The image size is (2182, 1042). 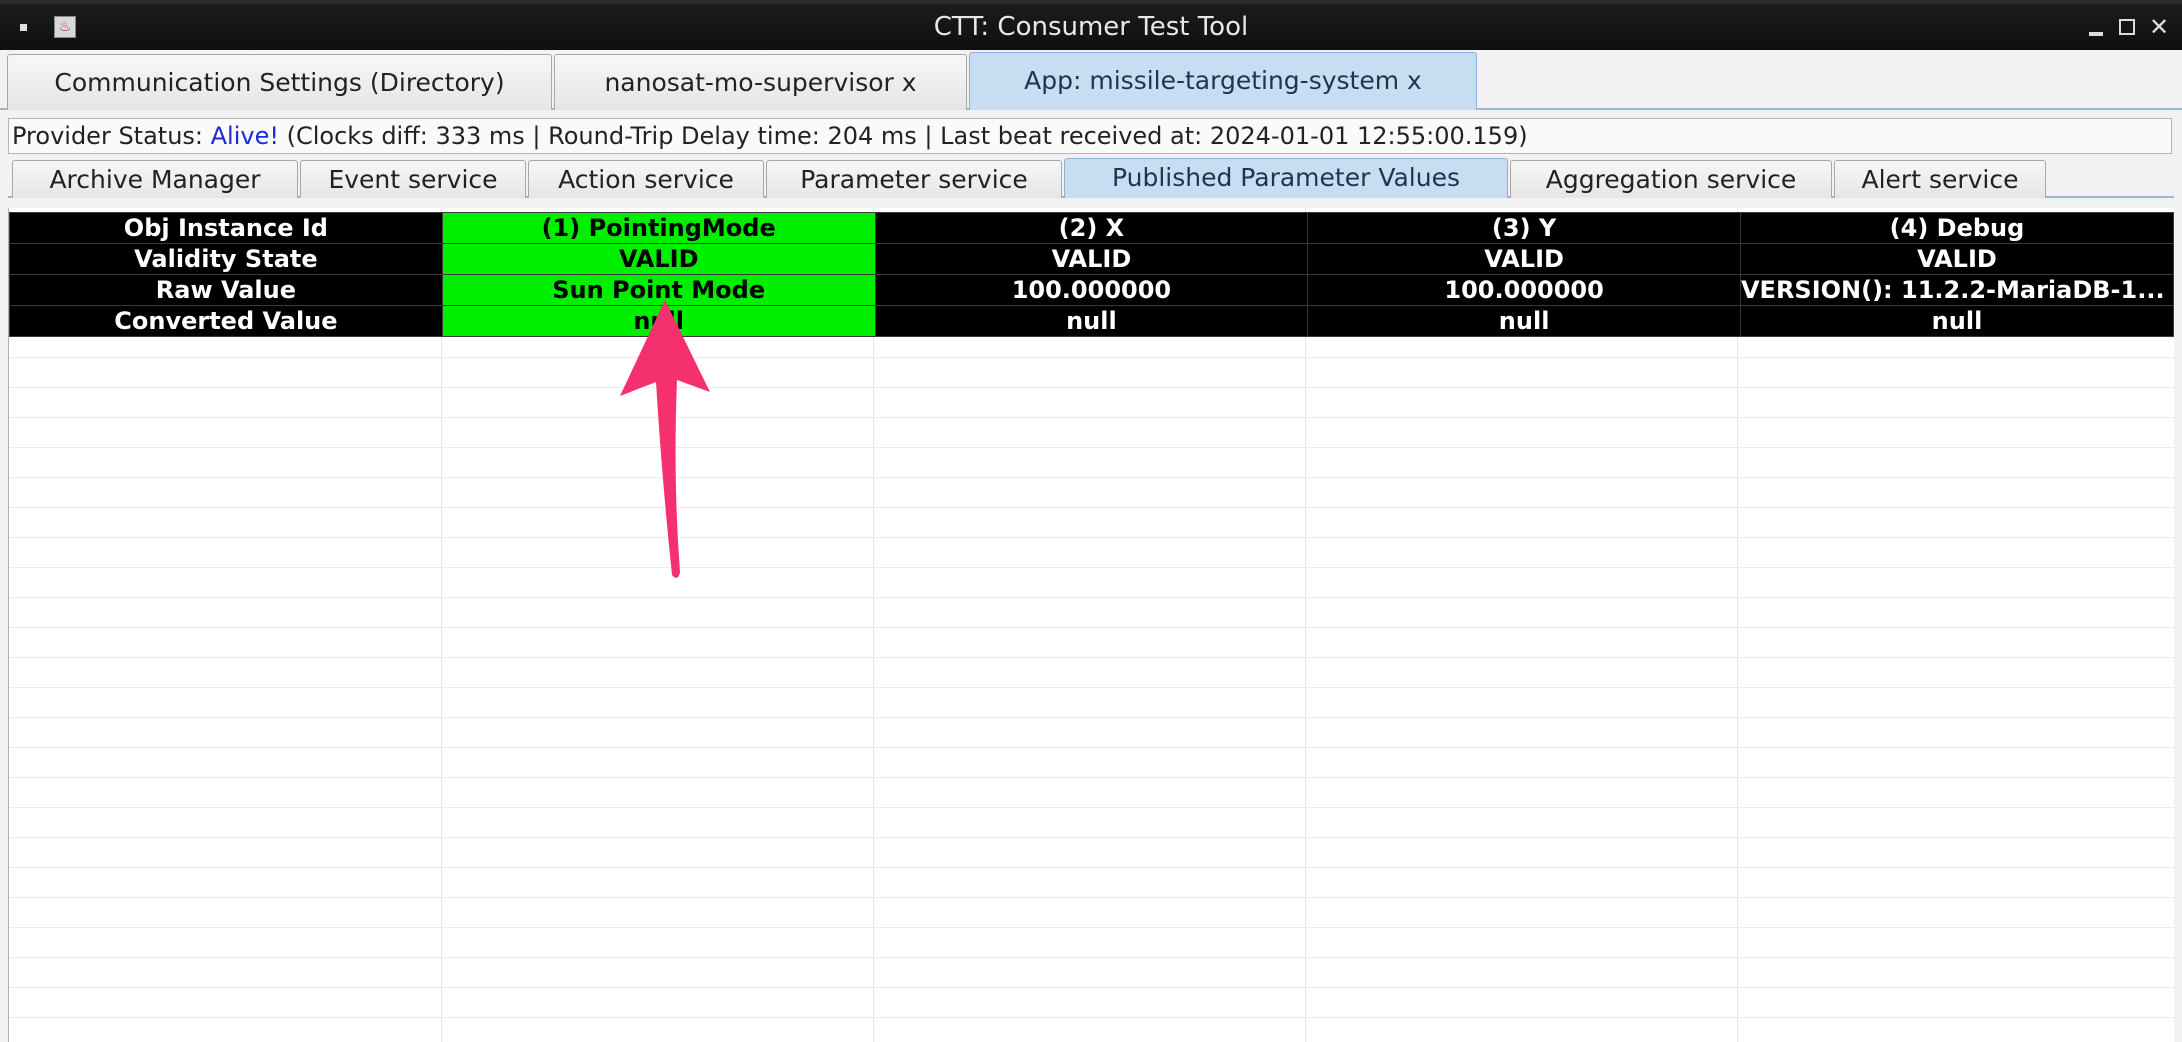 I want to click on table-cell: (1) PointingMode, so click(x=658, y=228).